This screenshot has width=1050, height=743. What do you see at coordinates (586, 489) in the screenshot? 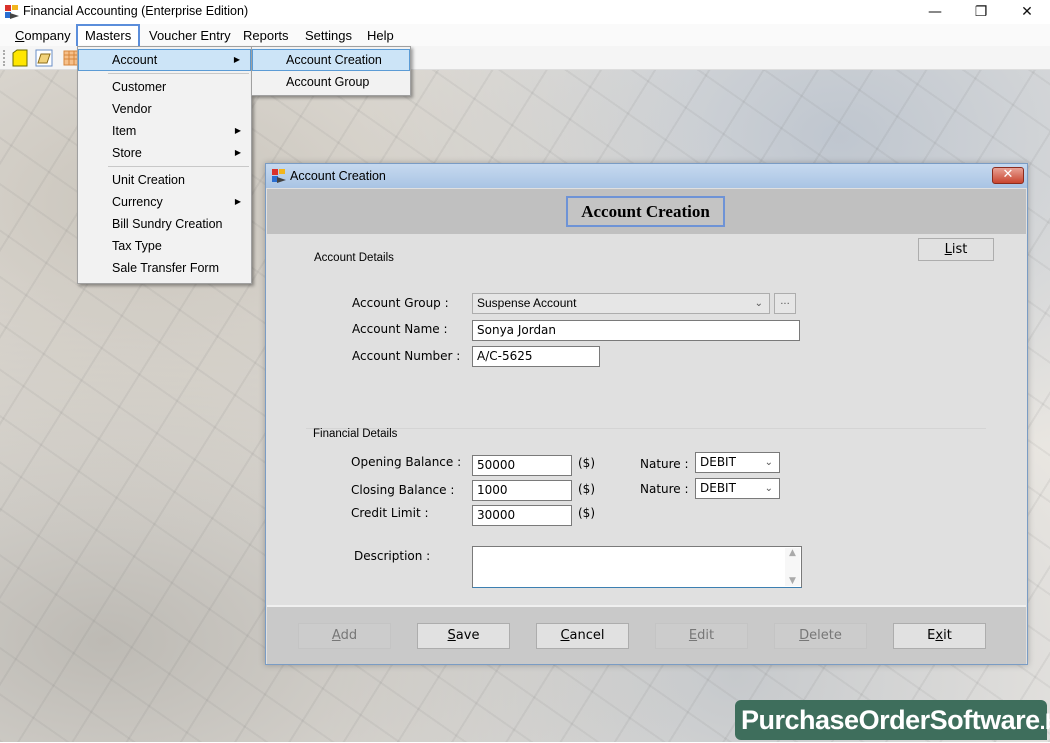
I see `closing-balance-unit: ($)` at bounding box center [586, 489].